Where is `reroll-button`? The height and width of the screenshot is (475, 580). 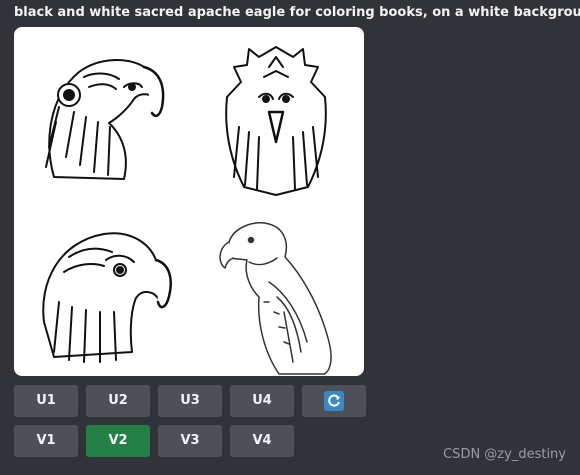 reroll-button is located at coordinates (334, 401).